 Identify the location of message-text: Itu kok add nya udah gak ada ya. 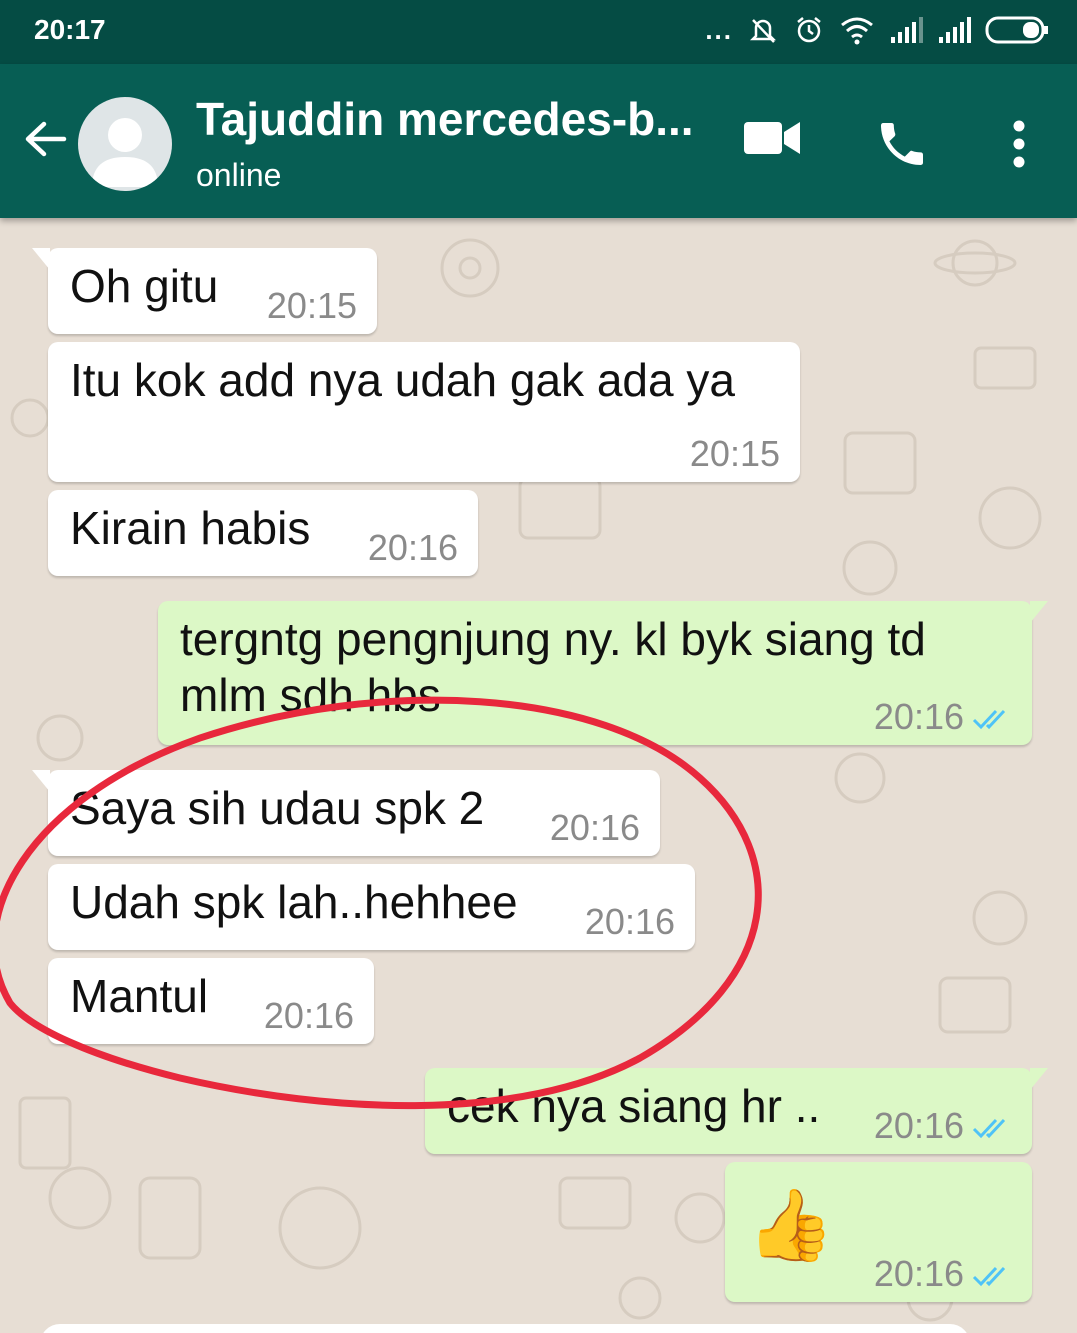
(402, 380).